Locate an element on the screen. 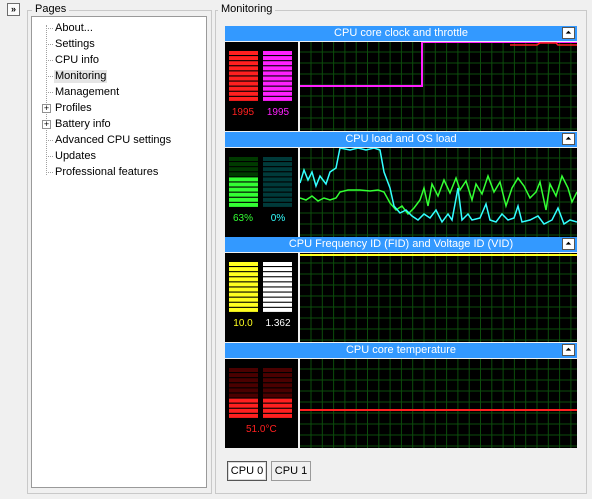  tree-item-profiles: Profiles is located at coordinates (73, 108).